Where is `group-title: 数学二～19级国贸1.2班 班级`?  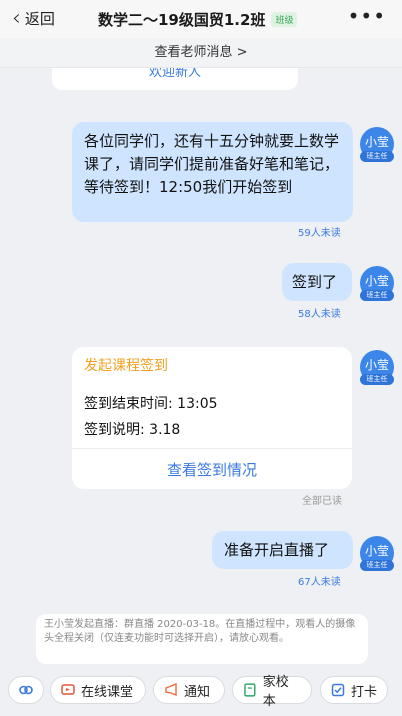 group-title: 数学二～19级国贸1.2班 班级 is located at coordinates (198, 19).